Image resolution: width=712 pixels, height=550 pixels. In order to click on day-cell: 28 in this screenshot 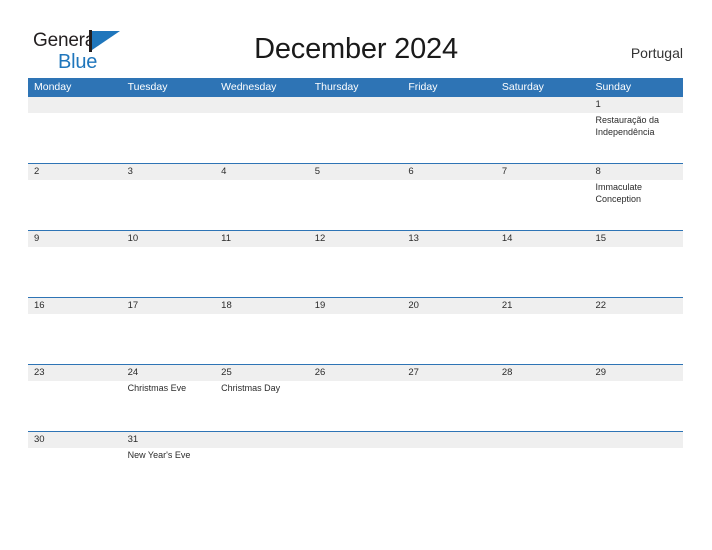, I will do `click(542, 398)`.